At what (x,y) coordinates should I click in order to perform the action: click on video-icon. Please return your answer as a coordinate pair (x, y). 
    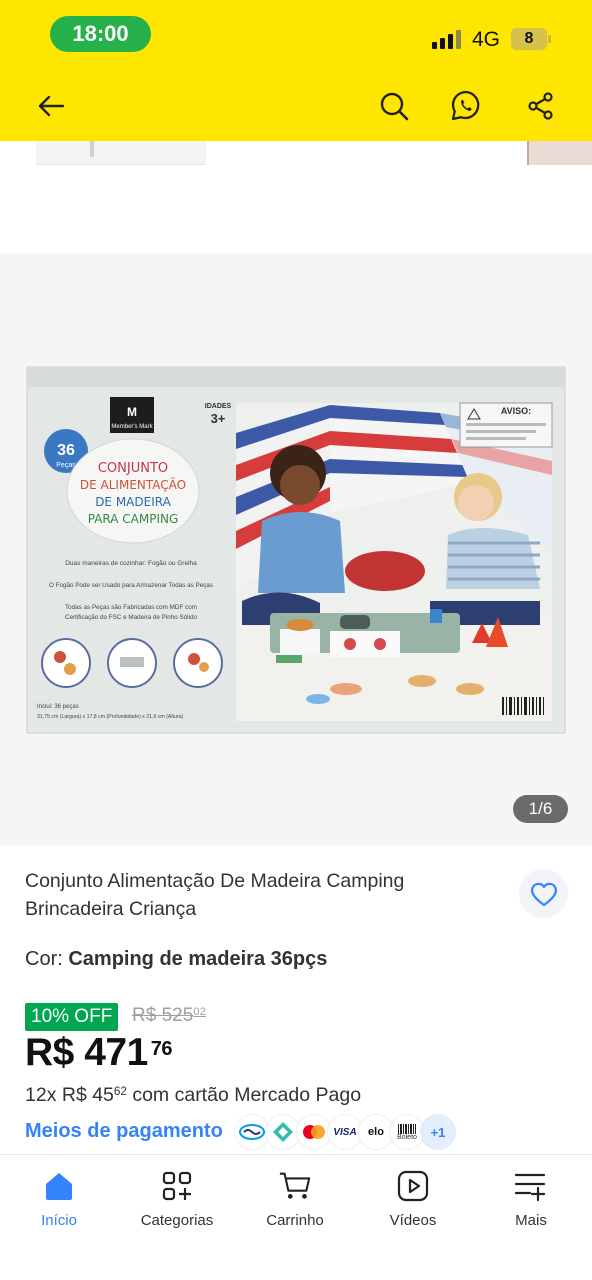
    Looking at the image, I should click on (413, 1186).